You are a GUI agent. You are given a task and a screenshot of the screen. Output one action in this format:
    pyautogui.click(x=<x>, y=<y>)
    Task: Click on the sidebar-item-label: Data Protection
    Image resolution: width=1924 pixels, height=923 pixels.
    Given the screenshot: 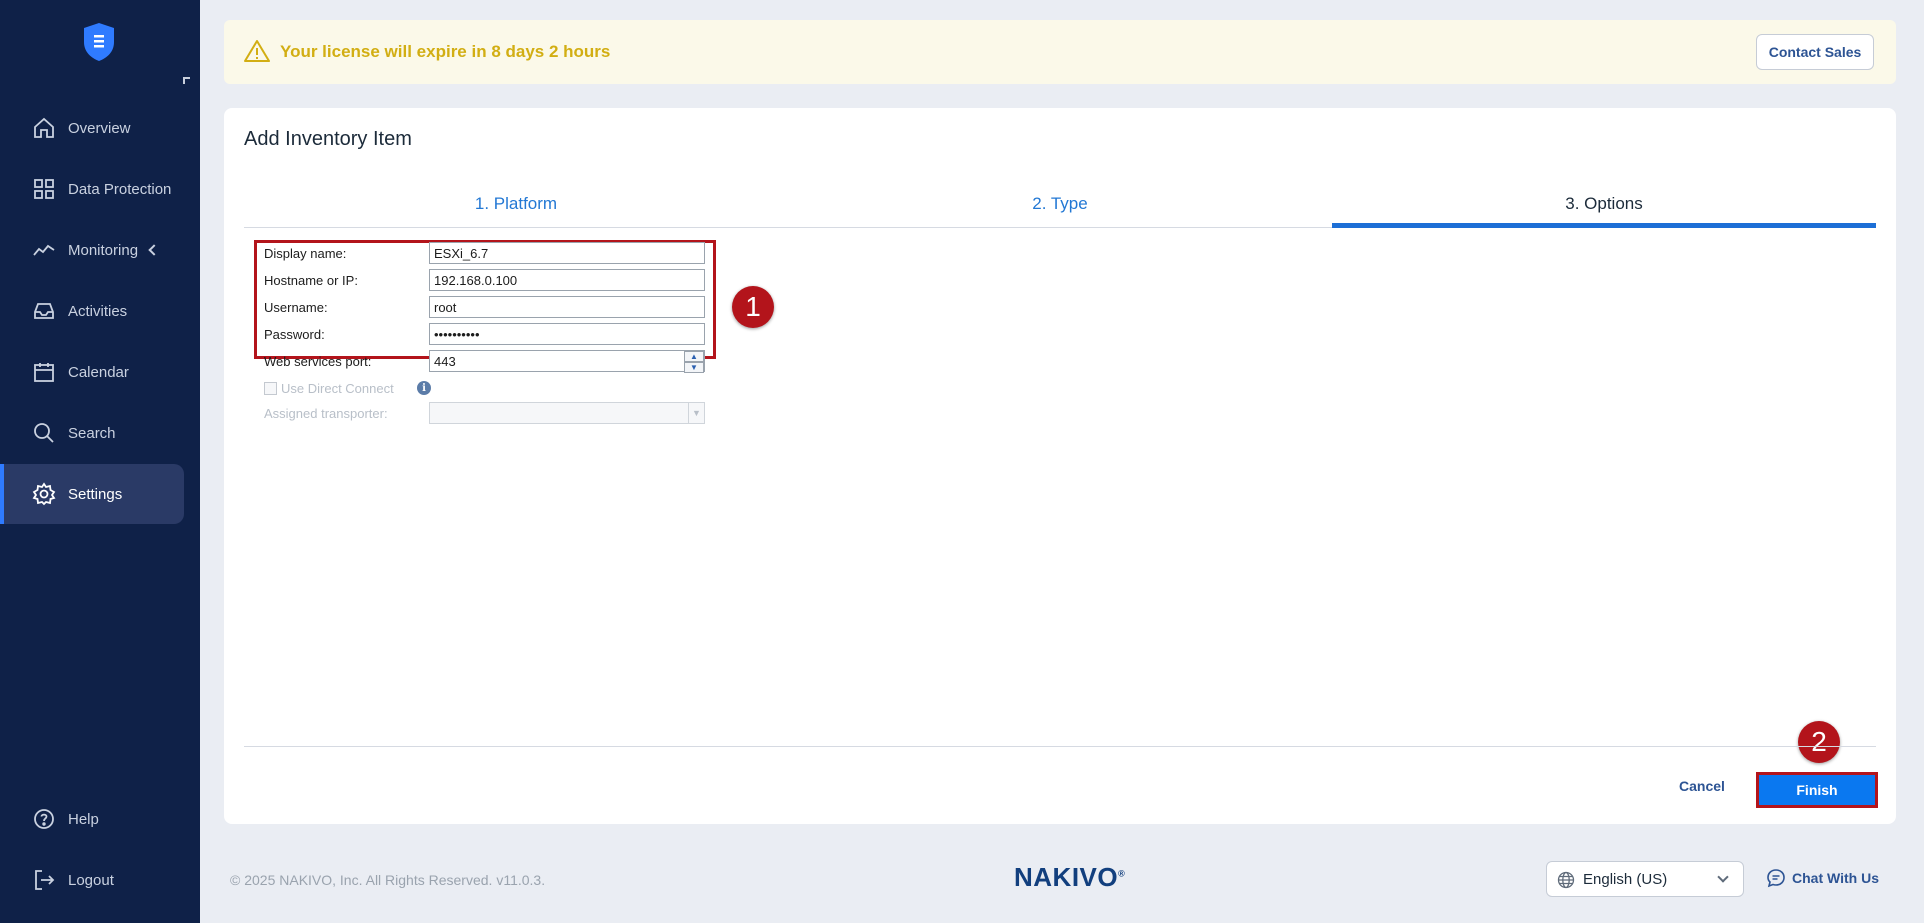 What is the action you would take?
    pyautogui.click(x=120, y=189)
    